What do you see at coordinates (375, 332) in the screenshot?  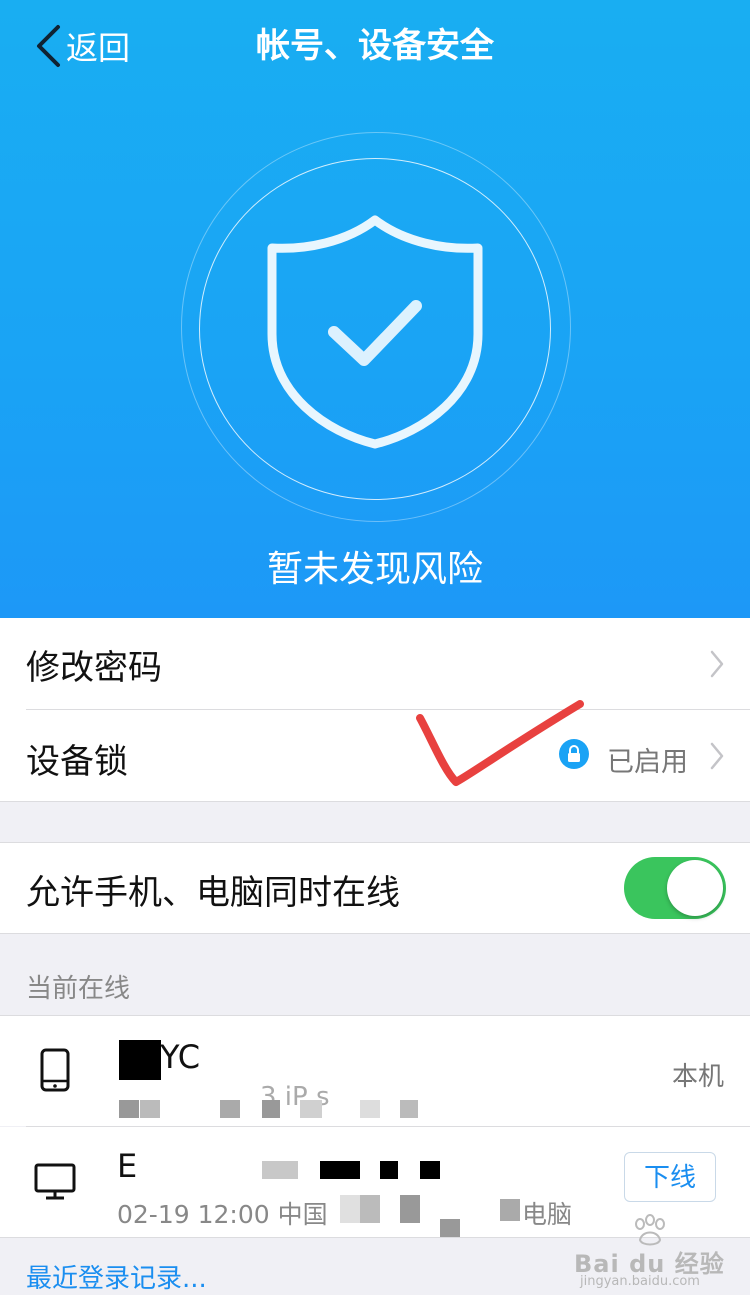 I see `shield-check-icon` at bounding box center [375, 332].